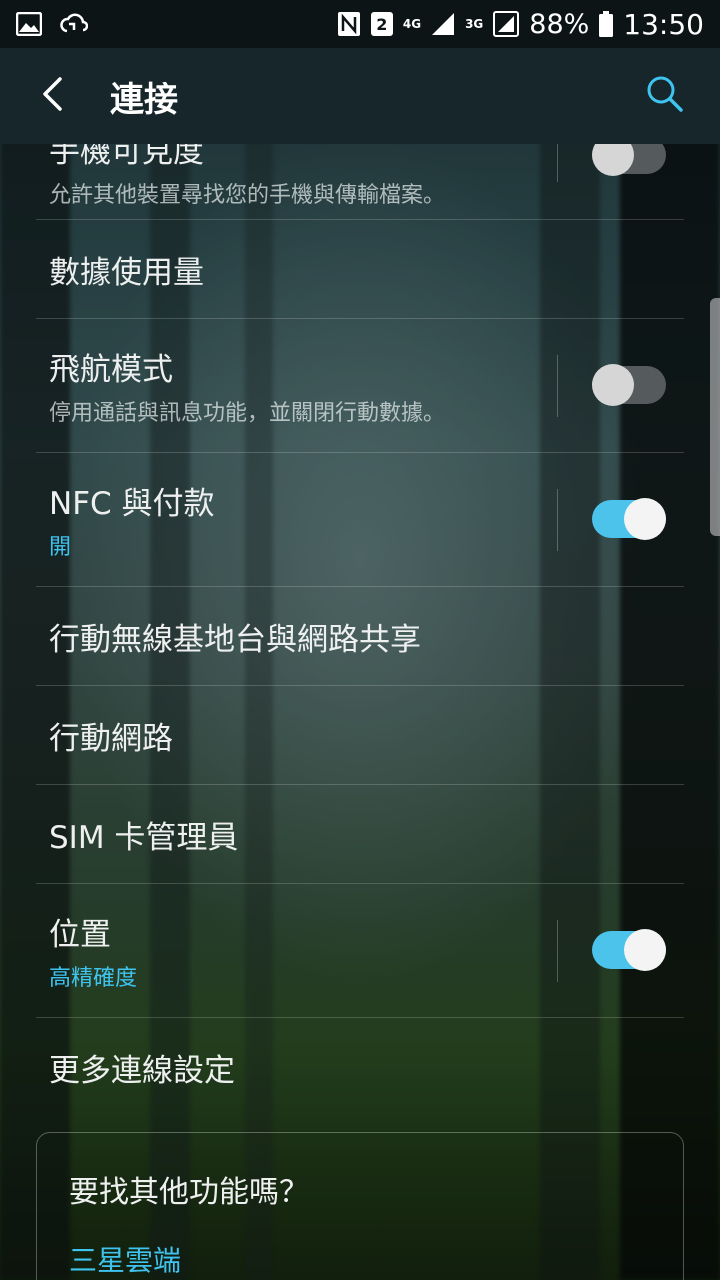 The height and width of the screenshot is (1280, 720). I want to click on app-bar: 連接, so click(360, 96).